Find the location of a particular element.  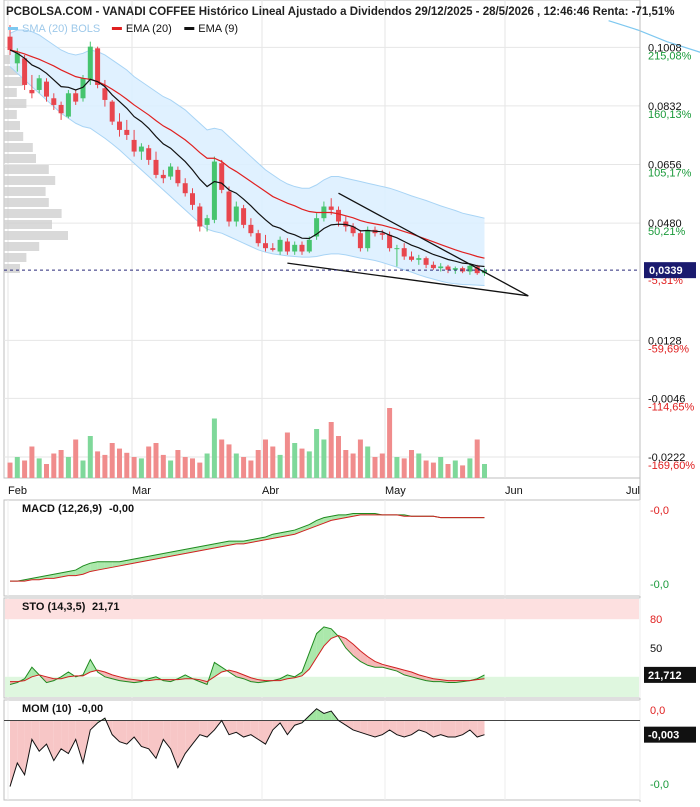

sto-last-label: 21,712 is located at coordinates (665, 676).